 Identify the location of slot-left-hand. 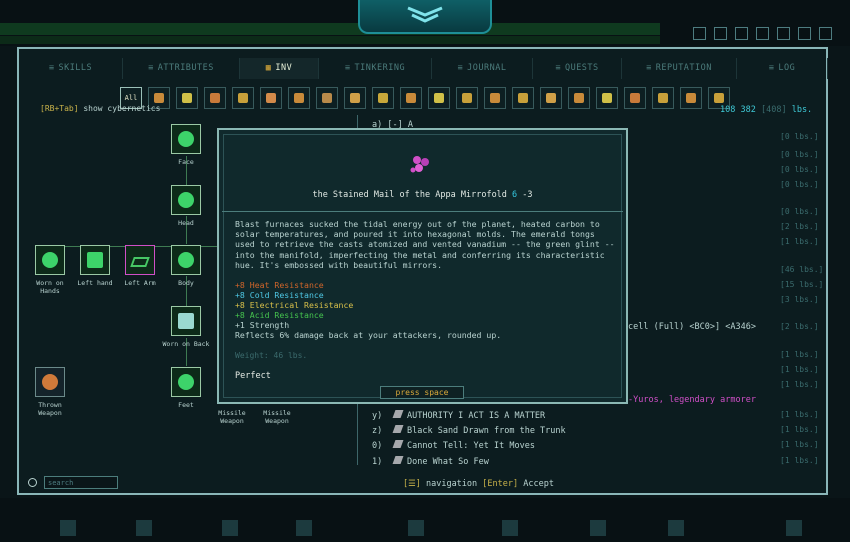
(95, 260).